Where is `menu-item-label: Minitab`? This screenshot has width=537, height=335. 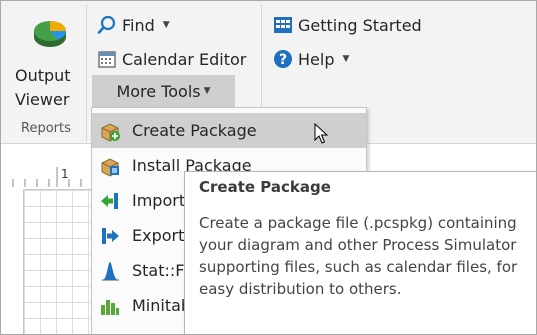
menu-item-label: Minitab is located at coordinates (162, 305).